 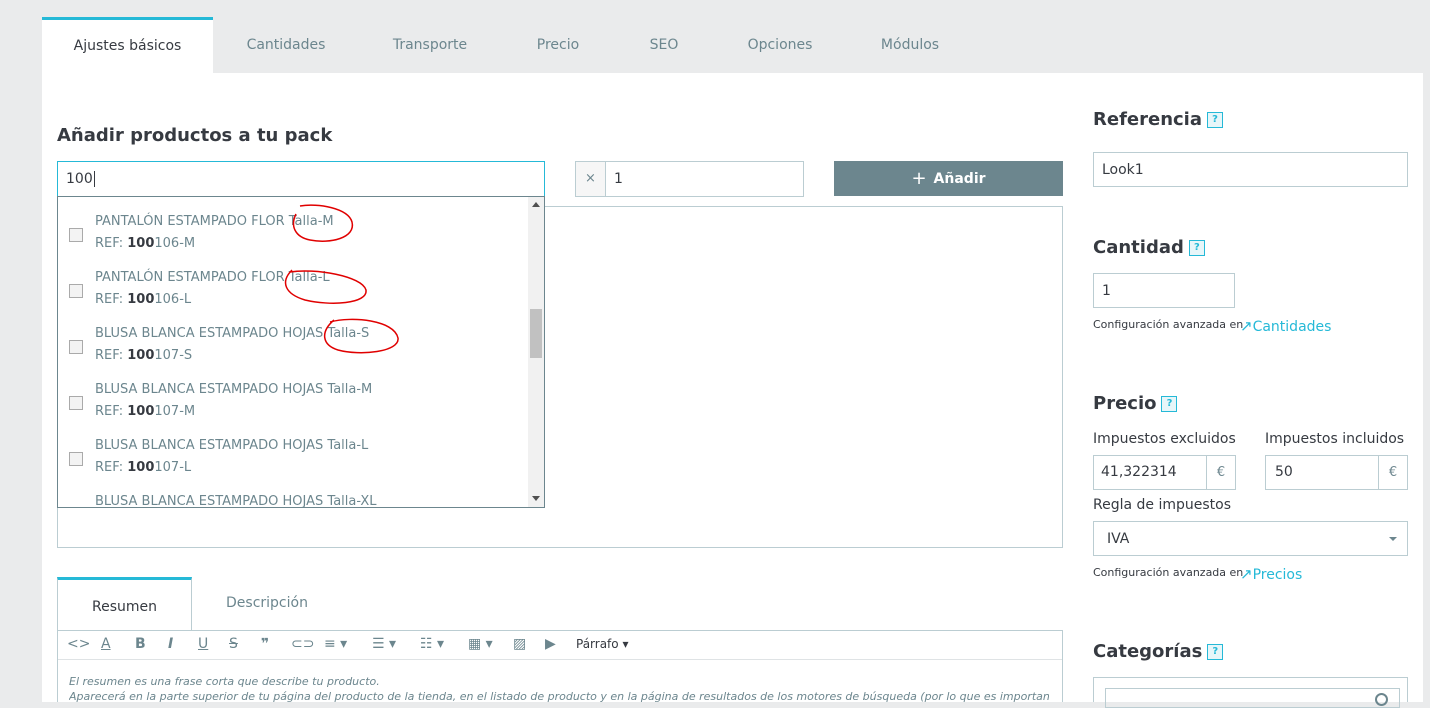 What do you see at coordinates (1393, 539) in the screenshot?
I see `chevron-down-icon` at bounding box center [1393, 539].